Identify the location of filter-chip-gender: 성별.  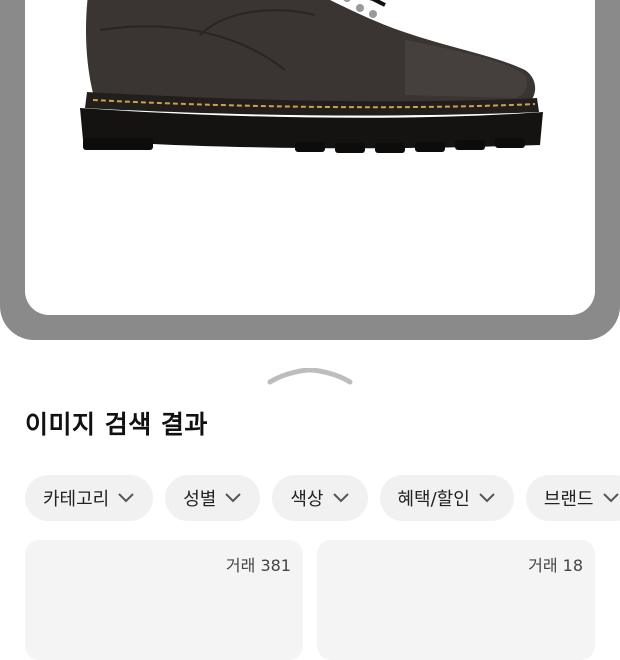
(213, 498).